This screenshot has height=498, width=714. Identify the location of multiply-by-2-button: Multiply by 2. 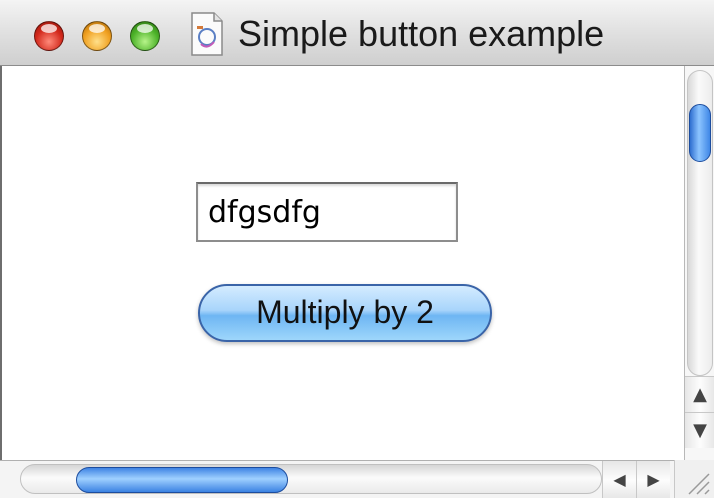
(345, 313).